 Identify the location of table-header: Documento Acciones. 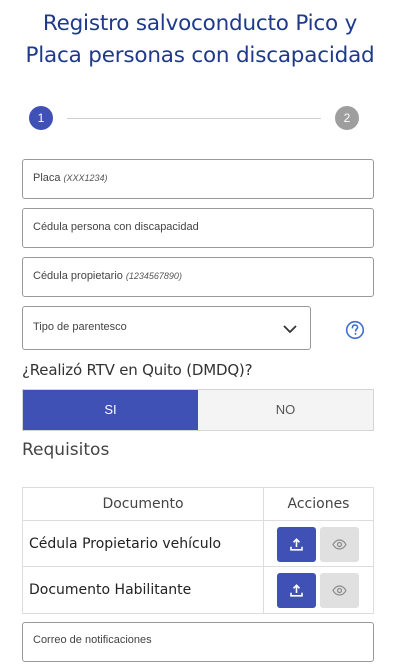
(198, 504).